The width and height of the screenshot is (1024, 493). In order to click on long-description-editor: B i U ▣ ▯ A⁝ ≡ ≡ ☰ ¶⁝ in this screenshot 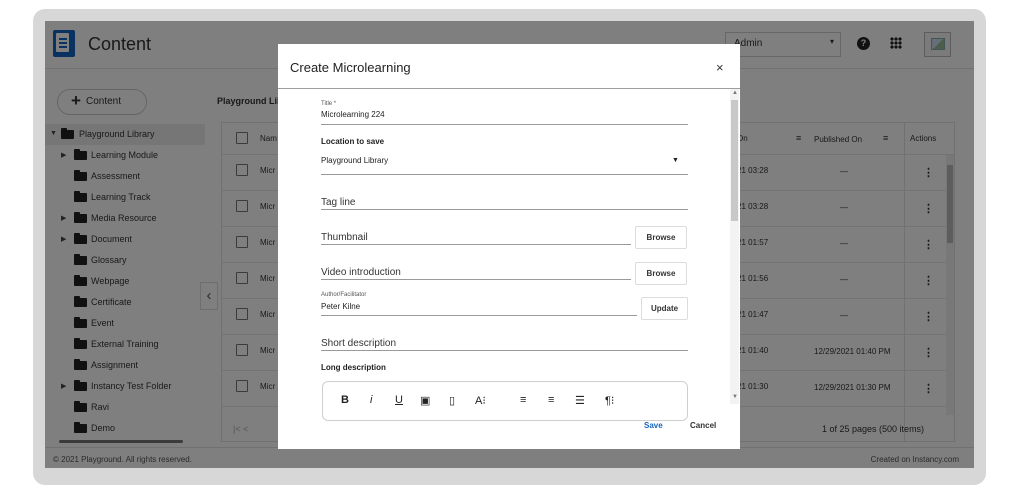, I will do `click(505, 401)`.